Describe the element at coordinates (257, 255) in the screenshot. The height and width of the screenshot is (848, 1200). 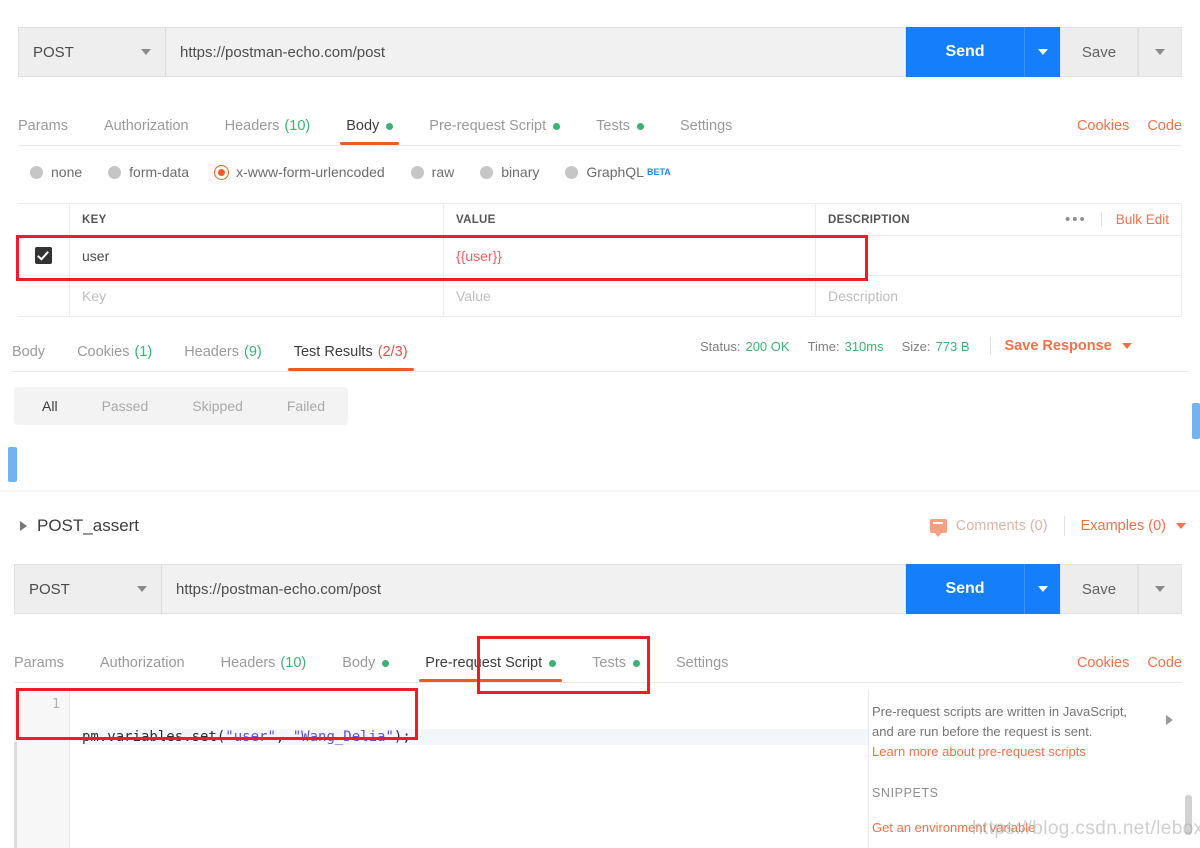
I see `row-key-cell: user` at that location.